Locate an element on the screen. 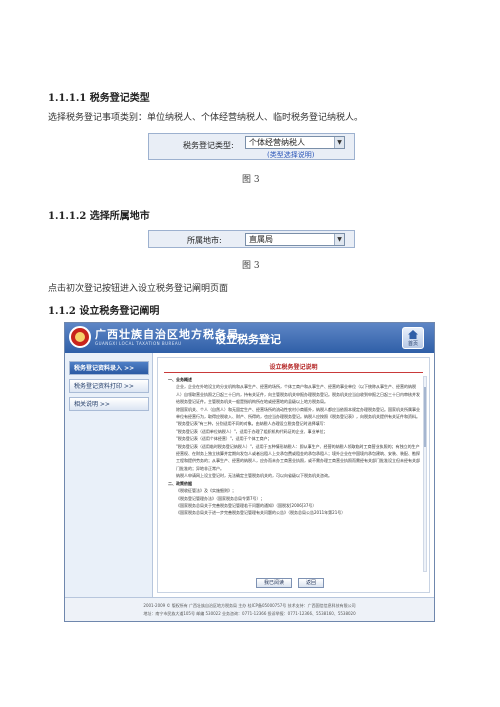 Image resolution: width=500 pixels, height=707 pixels. doc-section-heading: 一、业务概述 is located at coordinates (180, 379).